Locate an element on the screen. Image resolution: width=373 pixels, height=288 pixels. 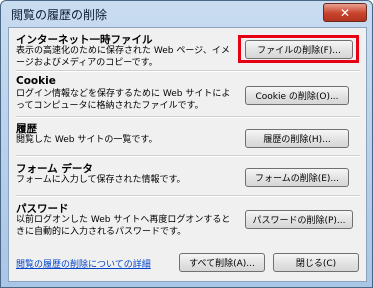
title-bar: 閲覧の履歴の削除 ✕ is located at coordinates (186, 13).